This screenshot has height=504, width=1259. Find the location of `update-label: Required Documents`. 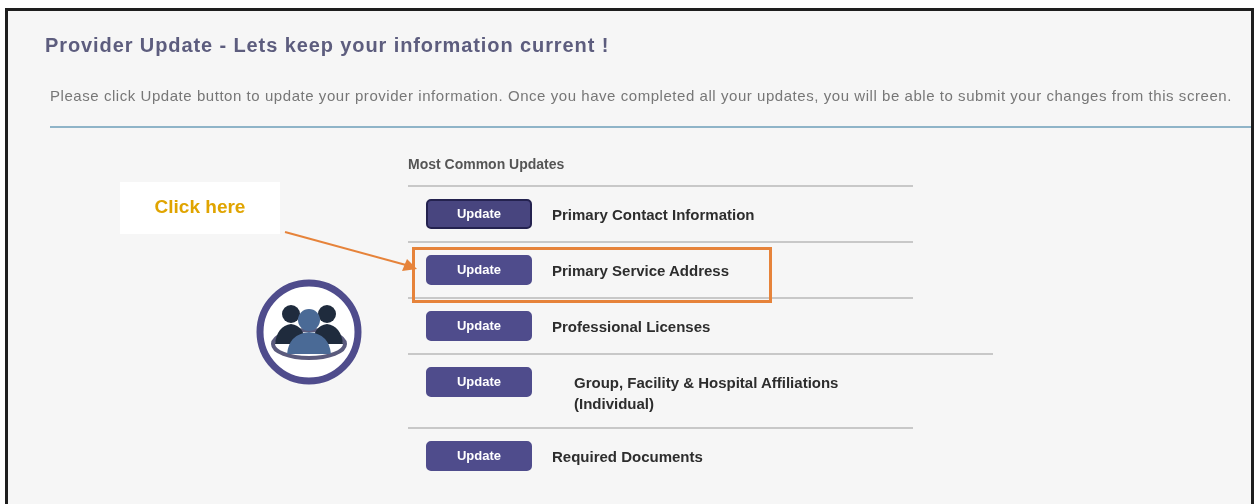

update-label: Required Documents is located at coordinates (627, 457).